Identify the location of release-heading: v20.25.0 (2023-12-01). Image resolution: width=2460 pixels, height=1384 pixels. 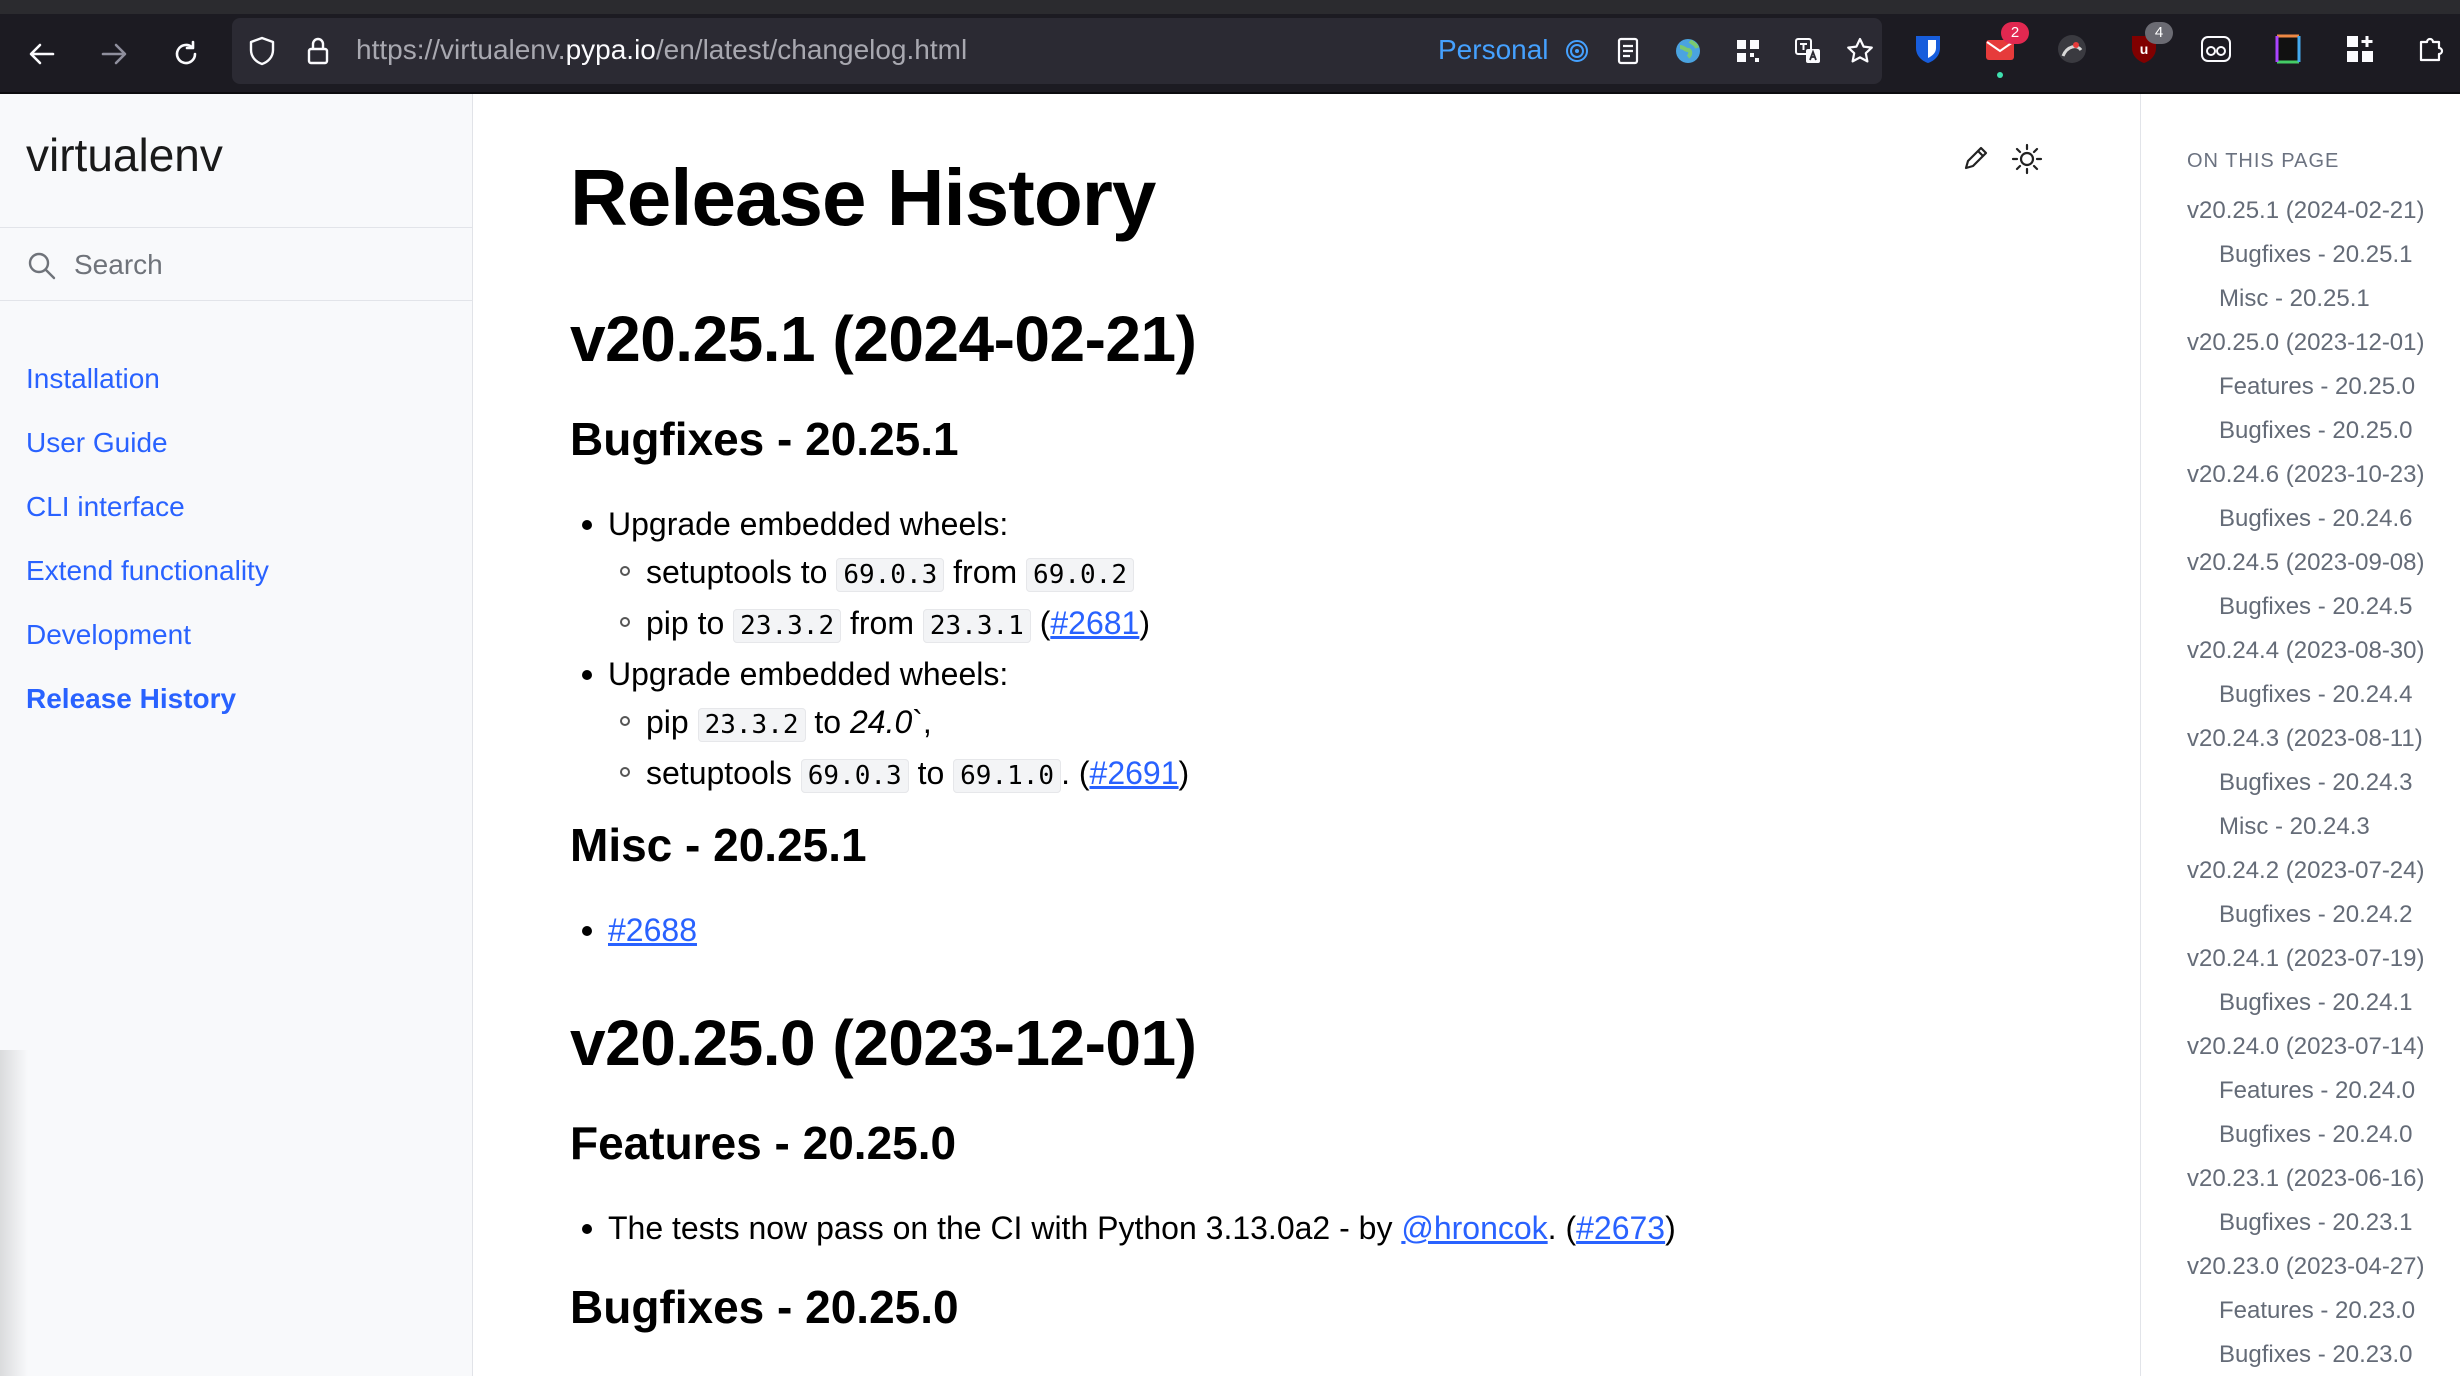
(883, 1043).